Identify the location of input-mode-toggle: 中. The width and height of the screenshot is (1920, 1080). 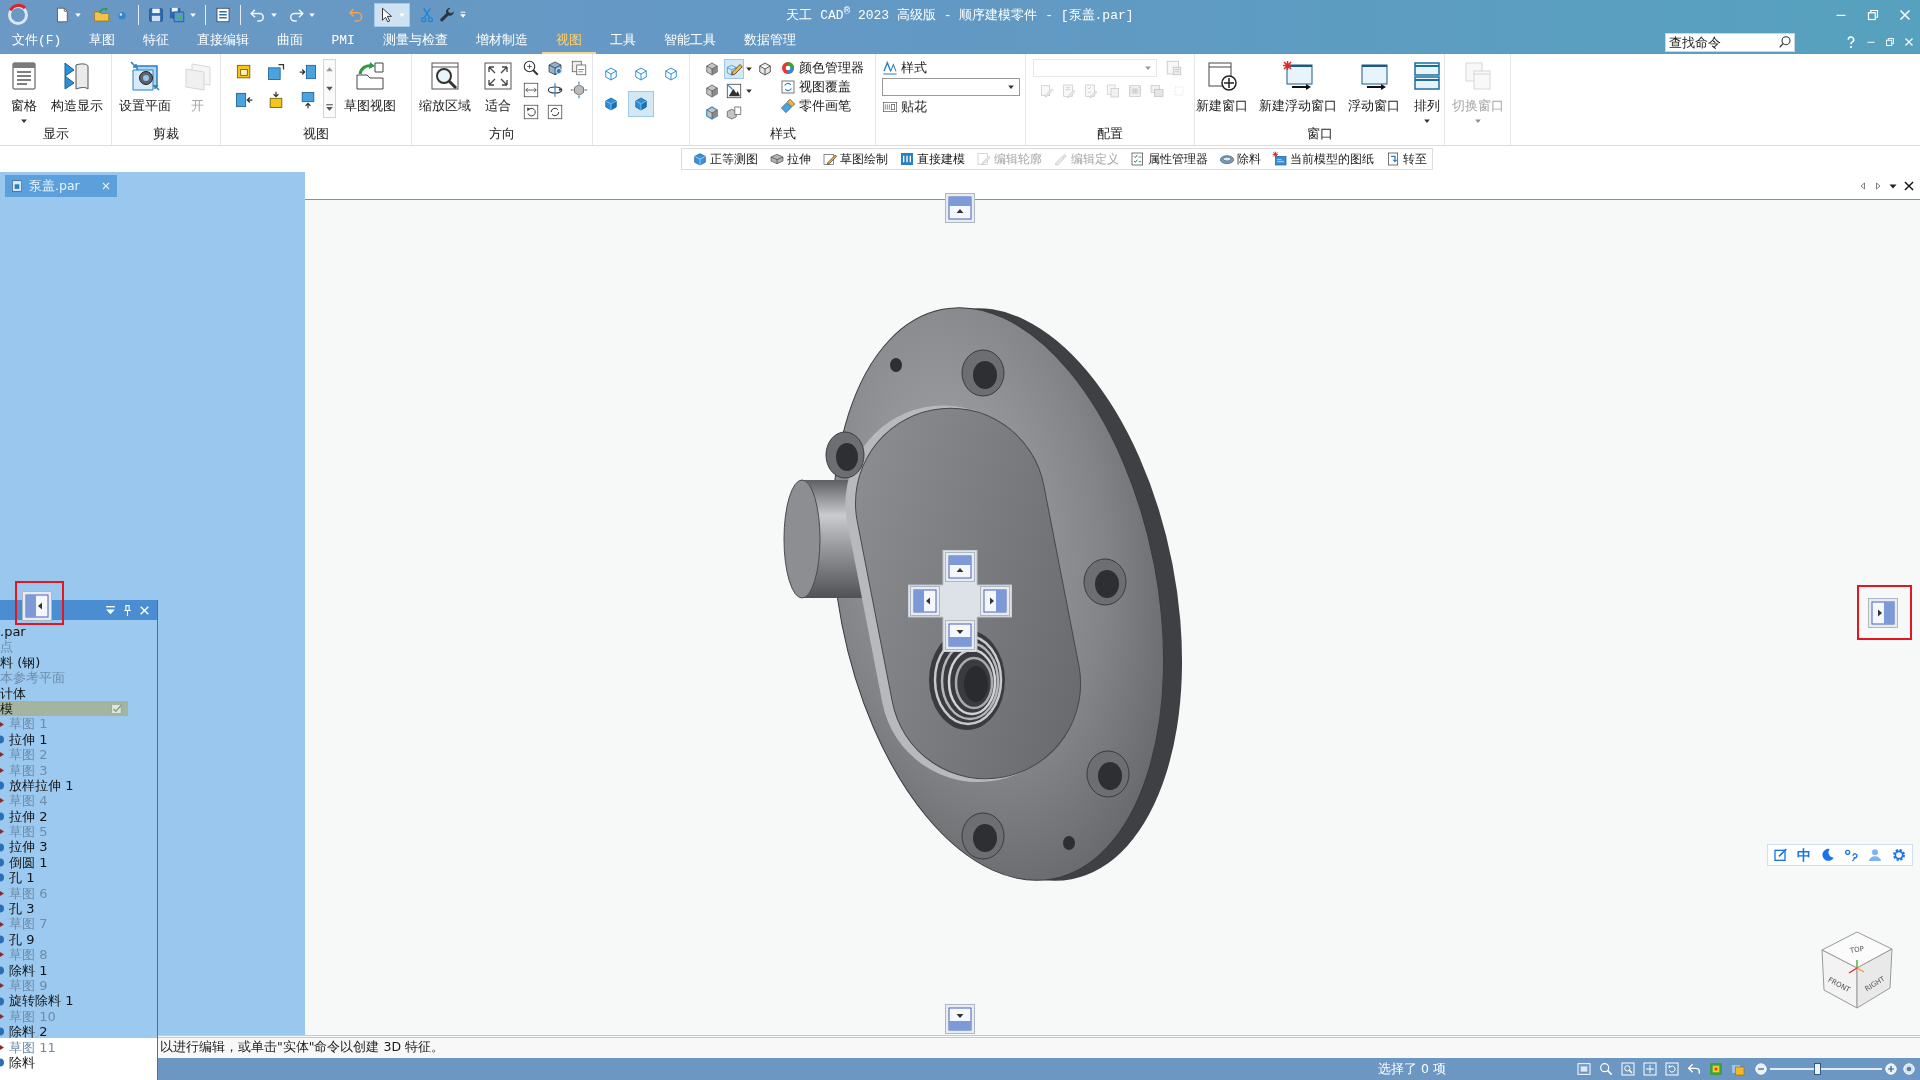
(1804, 855).